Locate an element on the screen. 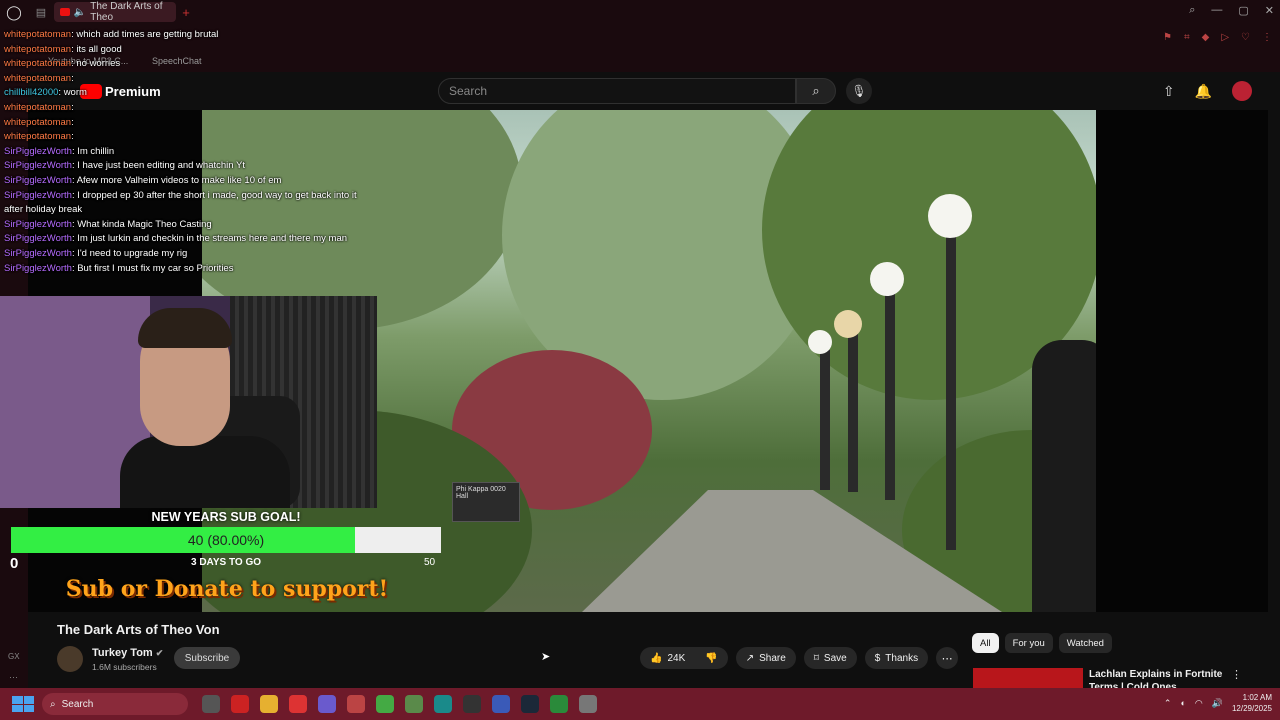 The image size is (1280, 720). bookmark-icon: ⚑ is located at coordinates (1167, 37).